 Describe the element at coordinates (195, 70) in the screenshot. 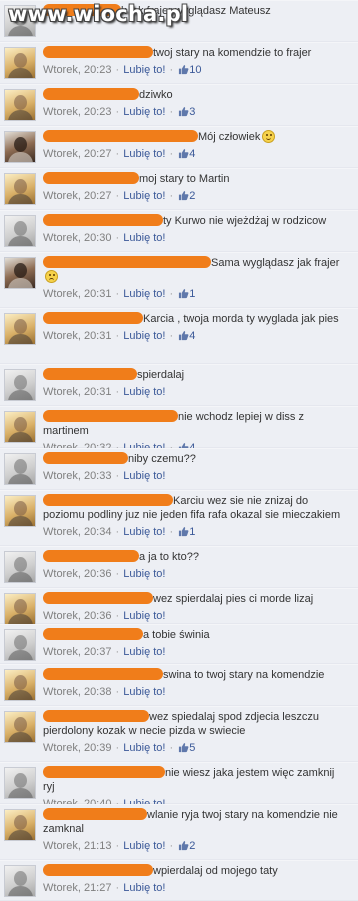

I see `like-count: 10` at that location.